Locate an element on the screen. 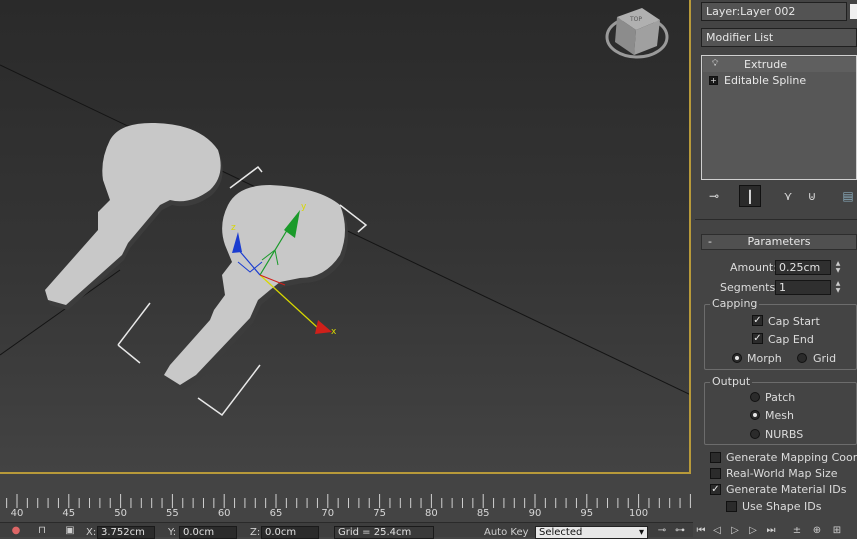 Image resolution: width=857 pixels, height=539 pixels. output-title: Output is located at coordinates (731, 381).